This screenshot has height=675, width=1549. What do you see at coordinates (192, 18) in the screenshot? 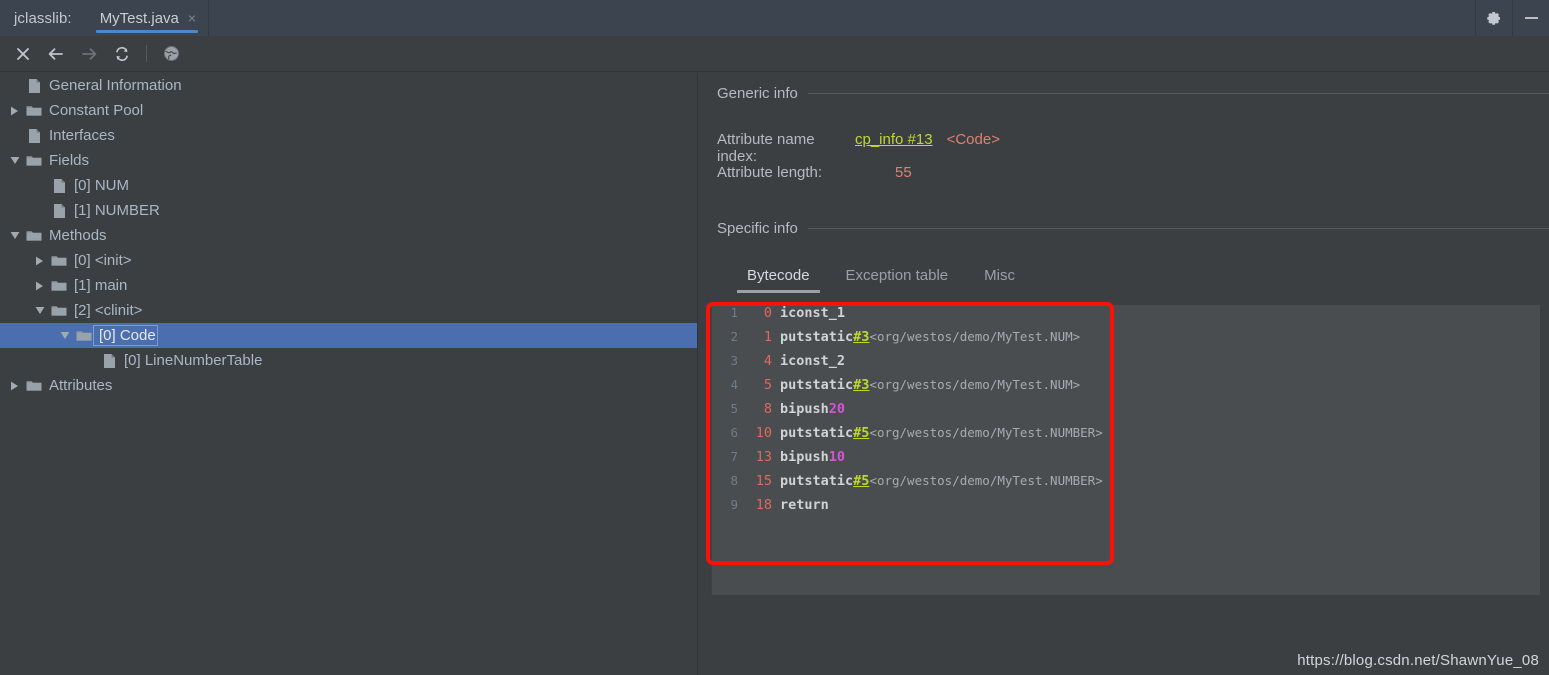
I see `close-icon: ×` at bounding box center [192, 18].